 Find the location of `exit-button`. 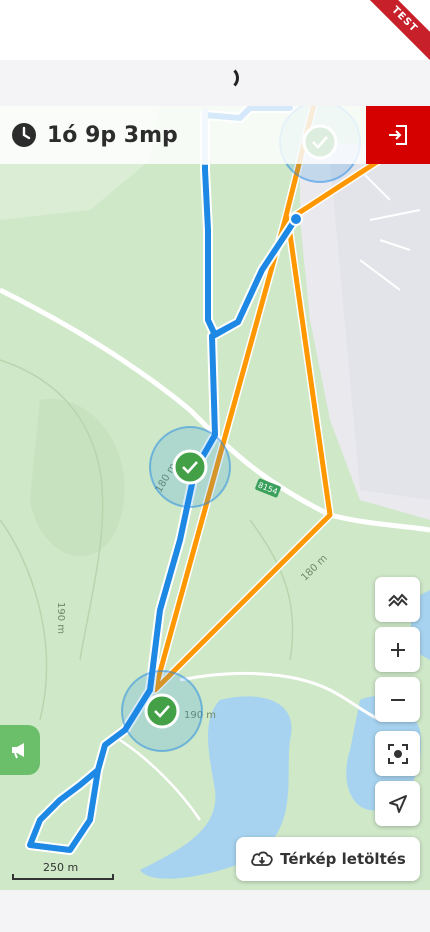

exit-button is located at coordinates (398, 135).